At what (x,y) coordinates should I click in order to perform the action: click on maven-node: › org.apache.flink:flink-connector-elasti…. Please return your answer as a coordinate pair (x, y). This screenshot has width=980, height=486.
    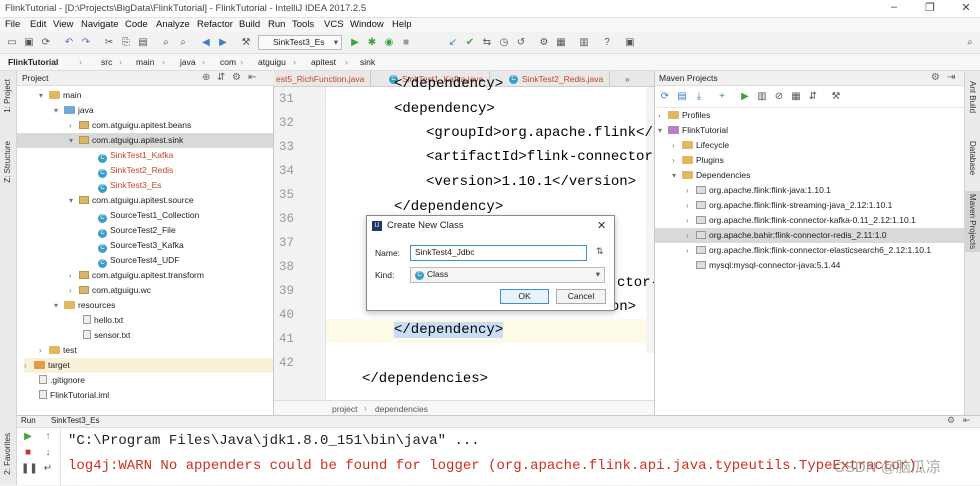
    Looking at the image, I should click on (808, 250).